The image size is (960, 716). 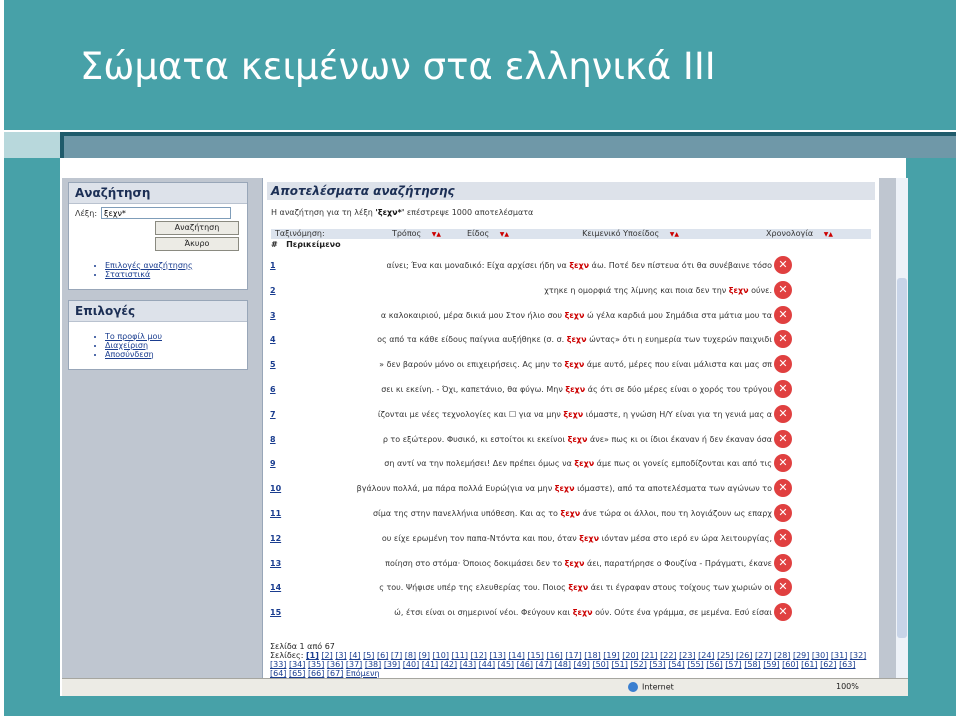 I want to click on page-link: [53], so click(x=657, y=664).